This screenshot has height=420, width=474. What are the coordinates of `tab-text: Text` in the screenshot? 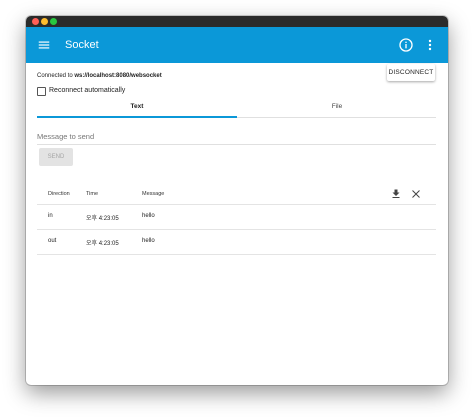 It's located at (137, 109).